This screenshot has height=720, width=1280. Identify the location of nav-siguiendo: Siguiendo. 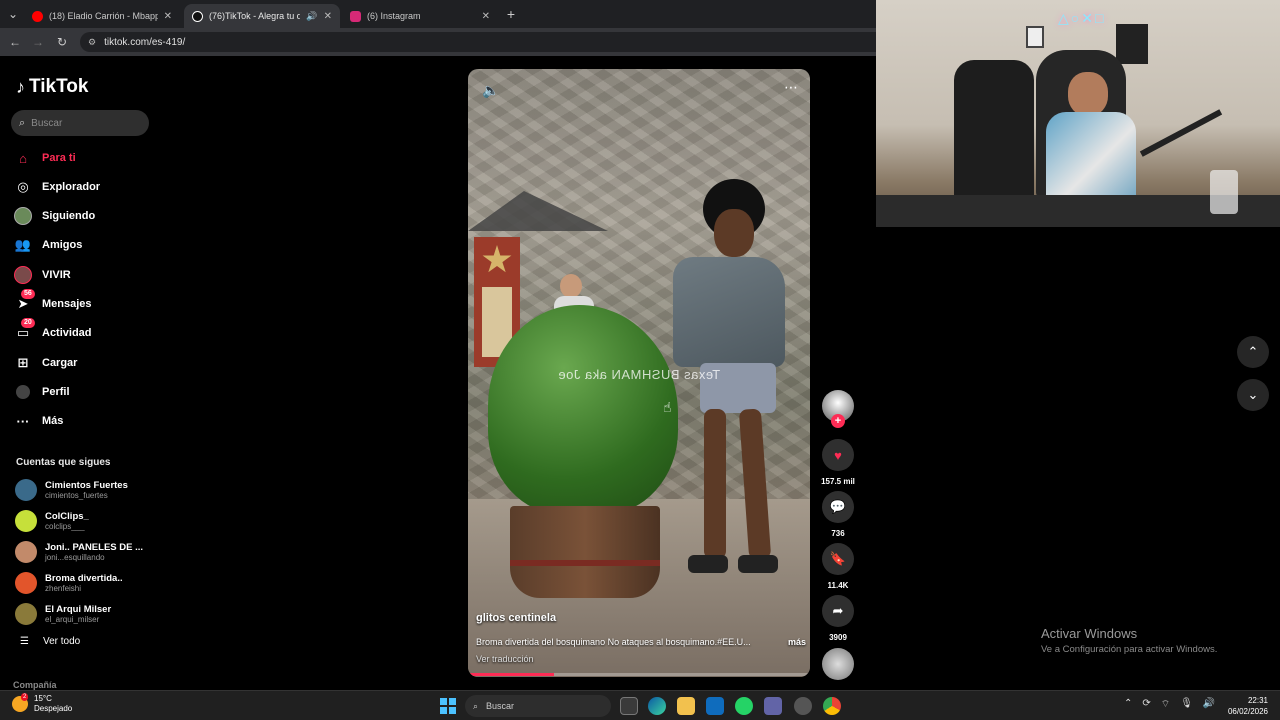
(54, 216).